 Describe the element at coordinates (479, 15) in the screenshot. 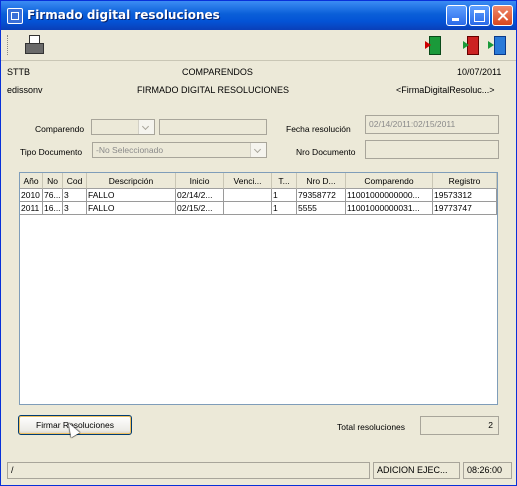

I see `maximize-button` at that location.